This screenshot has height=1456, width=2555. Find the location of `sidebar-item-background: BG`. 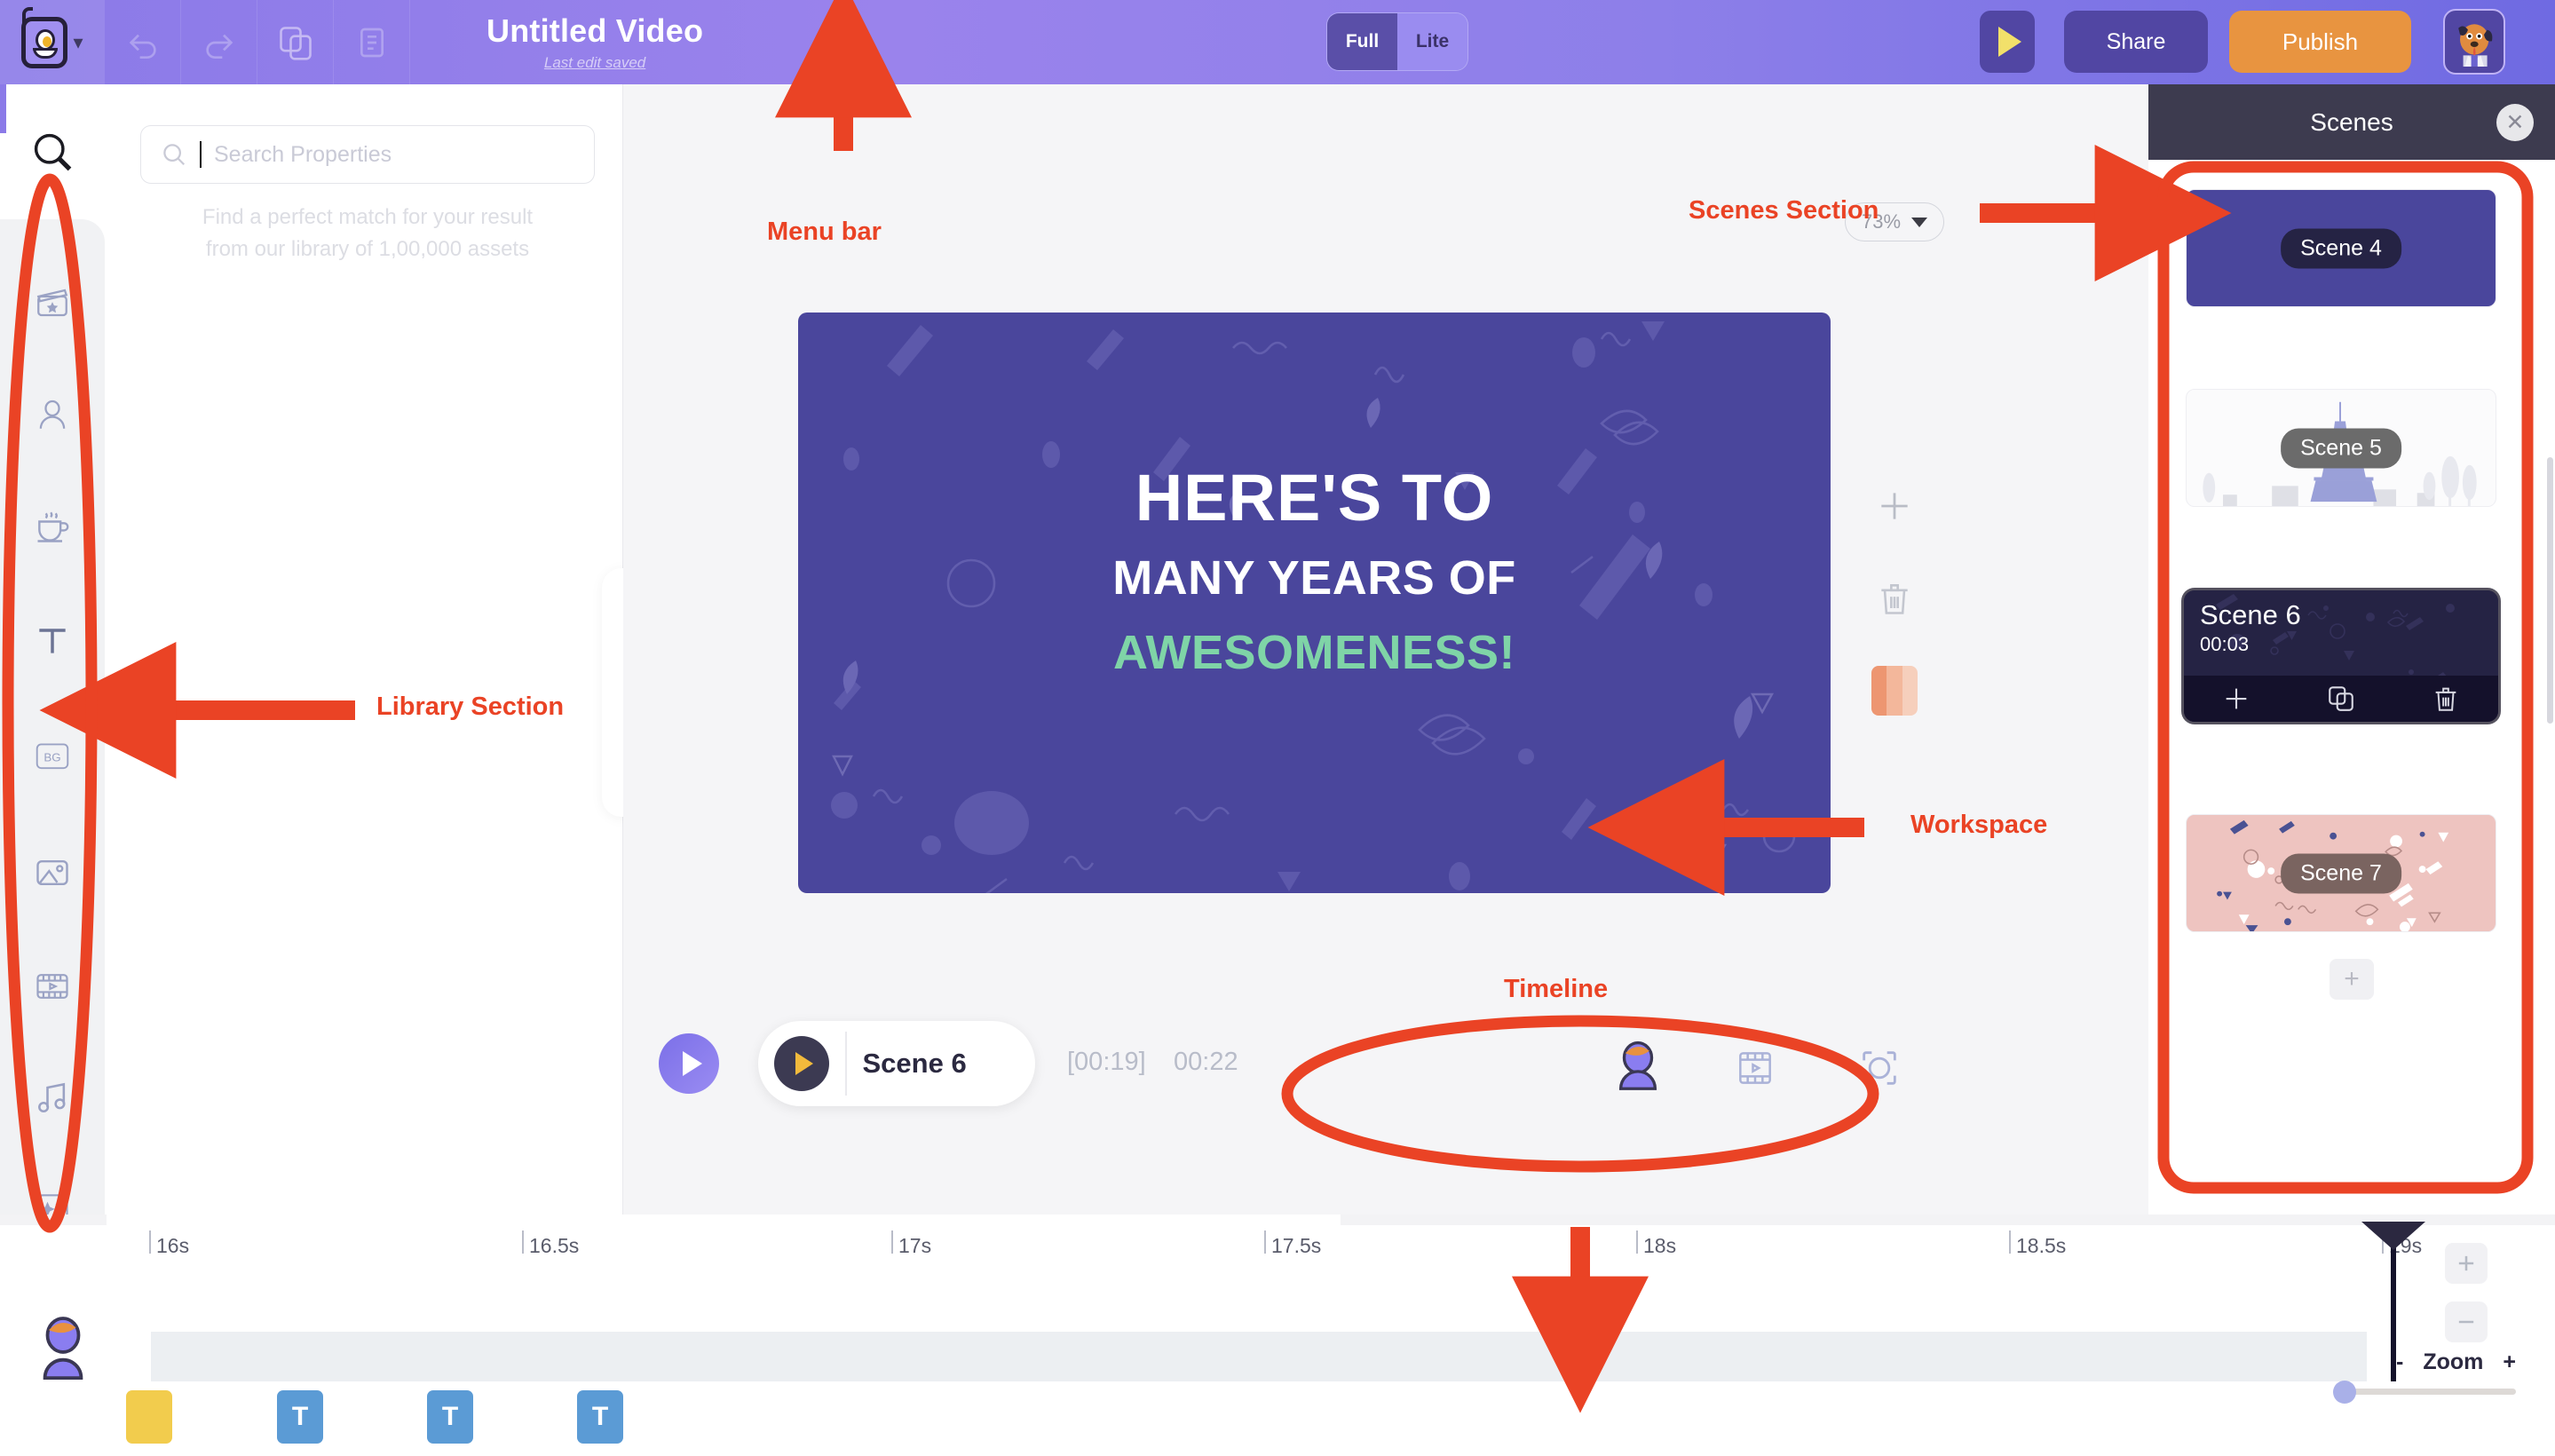

sidebar-item-background: BG is located at coordinates (52, 755).